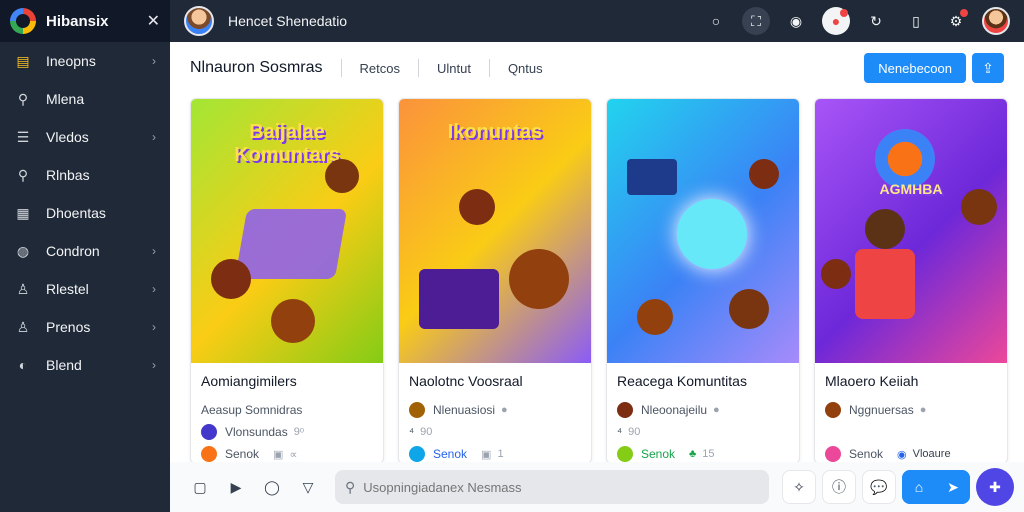 The height and width of the screenshot is (512, 1024). Describe the element at coordinates (272, 487) in the screenshot. I see `chat-bubble-icon: ◯` at that location.